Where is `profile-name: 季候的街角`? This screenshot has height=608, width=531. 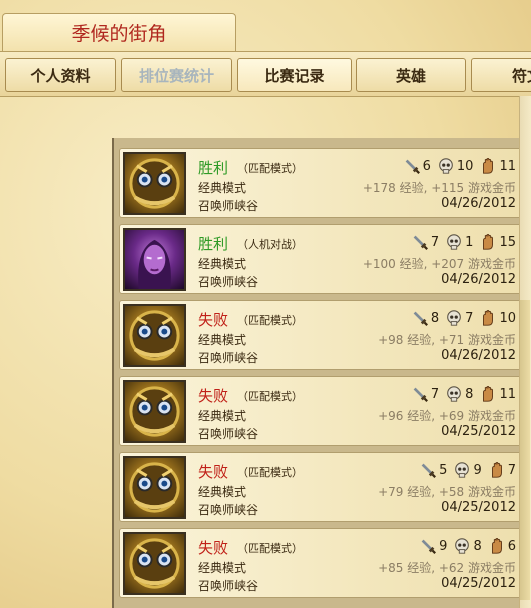 profile-name: 季候的街角 is located at coordinates (119, 34).